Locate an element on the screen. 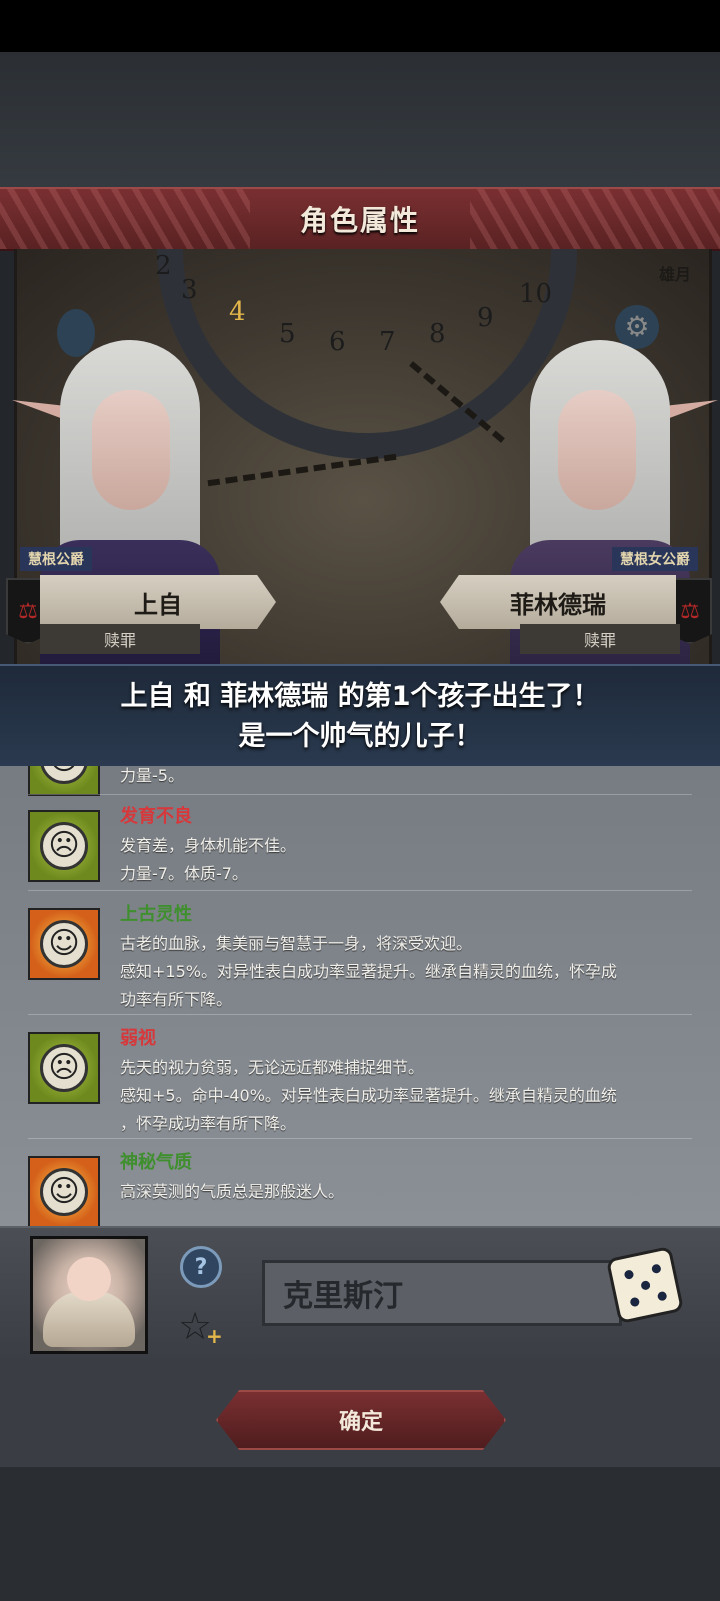 The height and width of the screenshot is (1601, 720). confirm-button: 确定 is located at coordinates (361, 1420).